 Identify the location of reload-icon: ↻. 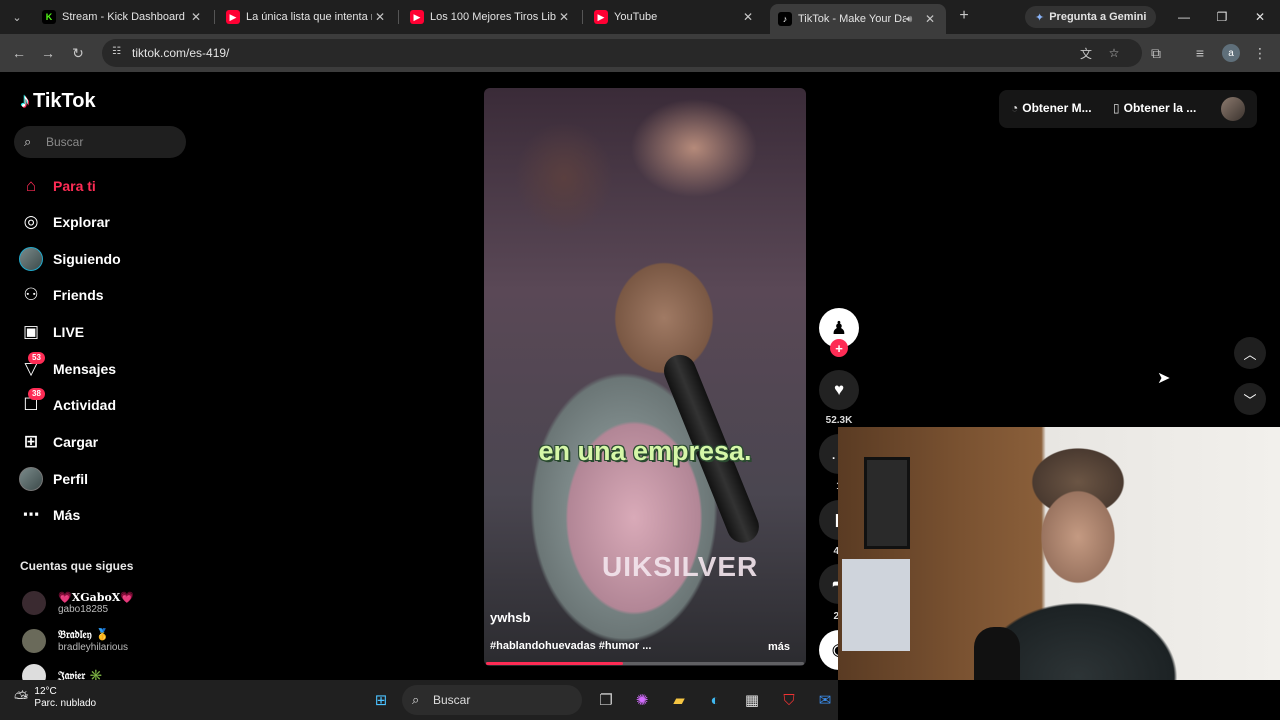
(78, 53).